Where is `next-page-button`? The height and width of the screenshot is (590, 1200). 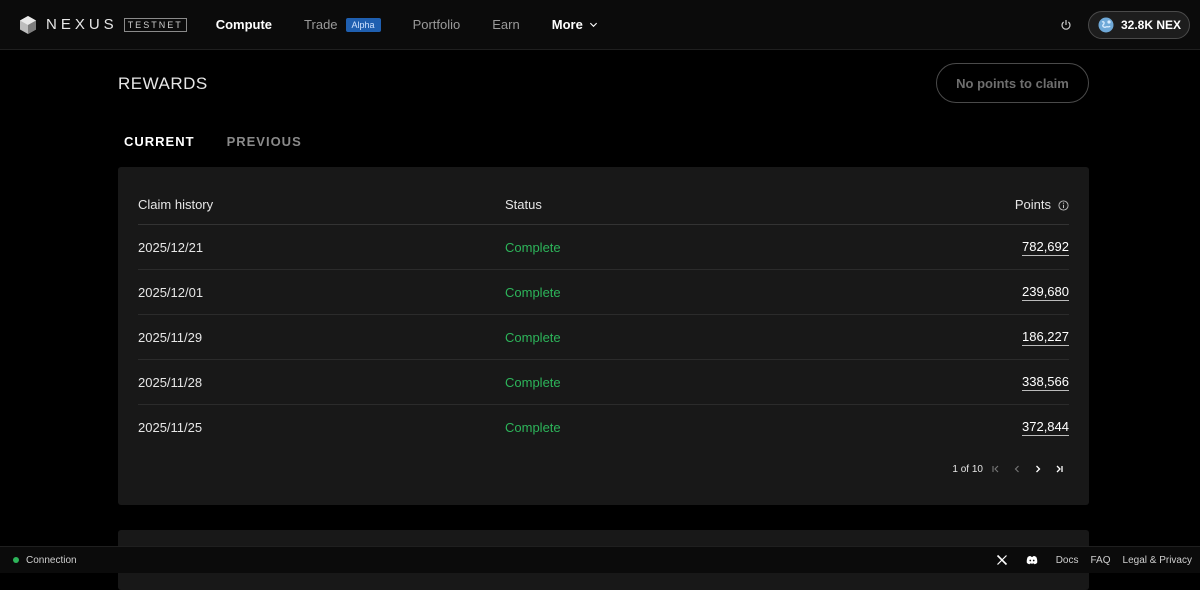
next-page-button is located at coordinates (1038, 469).